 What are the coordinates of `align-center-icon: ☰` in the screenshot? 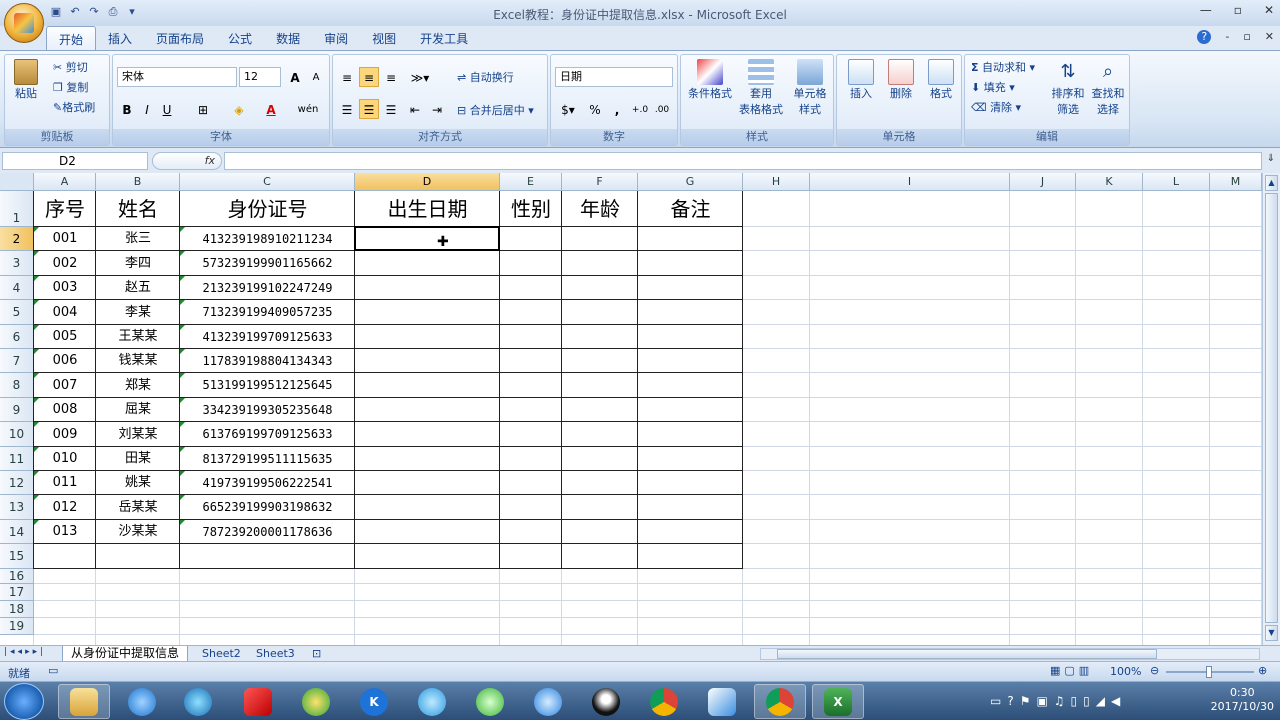 It's located at (369, 109).